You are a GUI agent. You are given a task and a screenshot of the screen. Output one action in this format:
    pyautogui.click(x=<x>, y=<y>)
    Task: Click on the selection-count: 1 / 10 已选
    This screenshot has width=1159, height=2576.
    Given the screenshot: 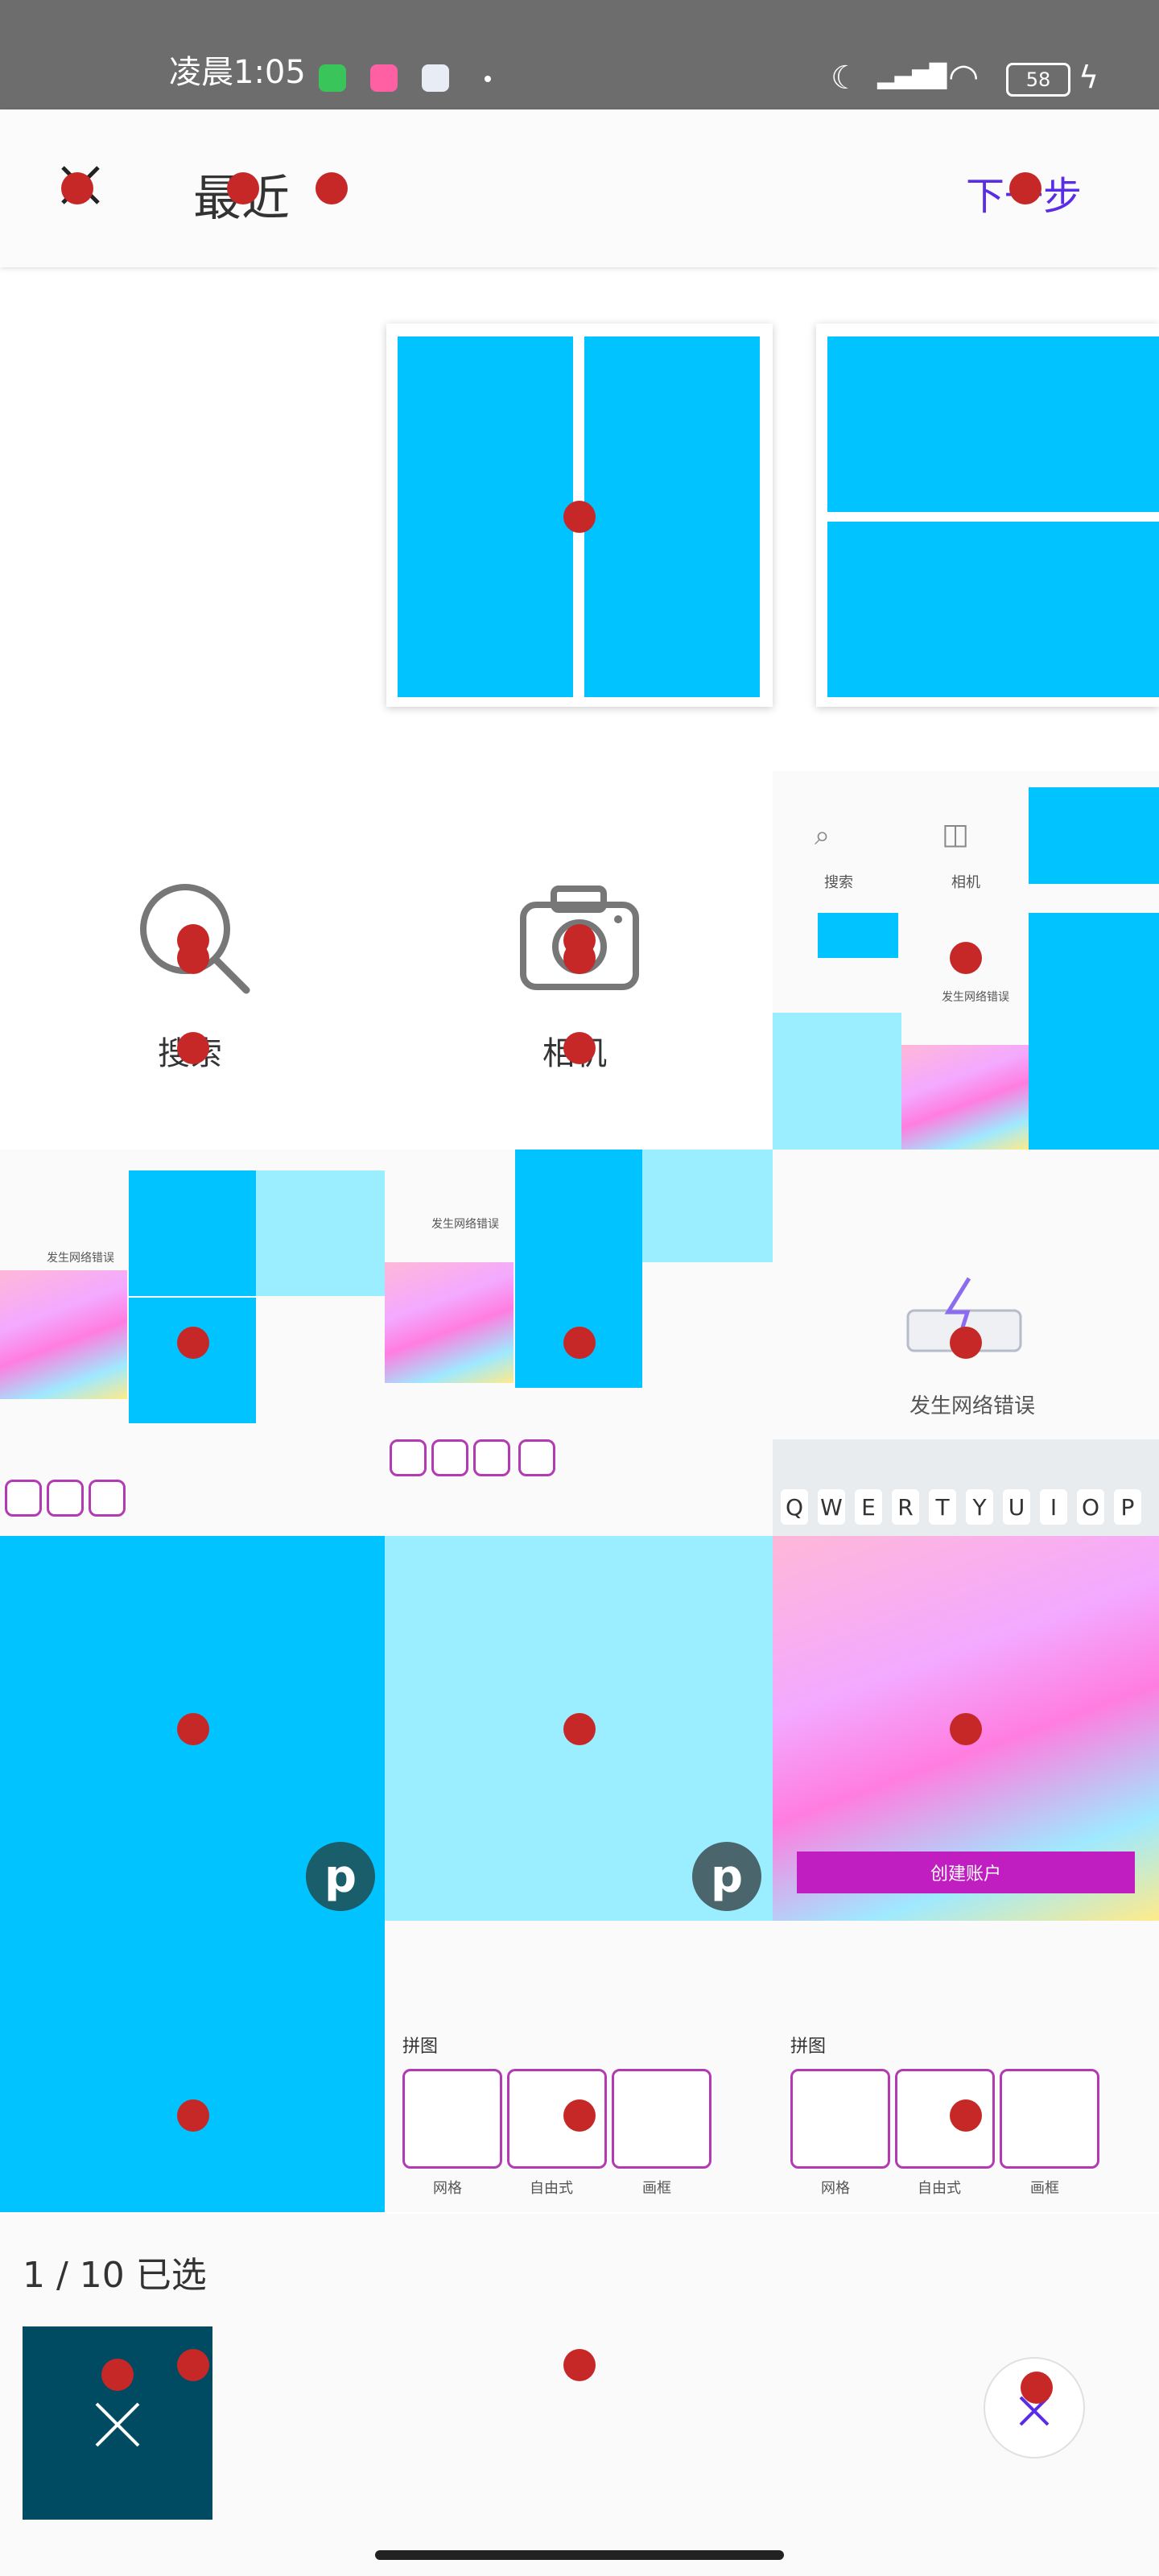 What is the action you would take?
    pyautogui.click(x=115, y=2275)
    